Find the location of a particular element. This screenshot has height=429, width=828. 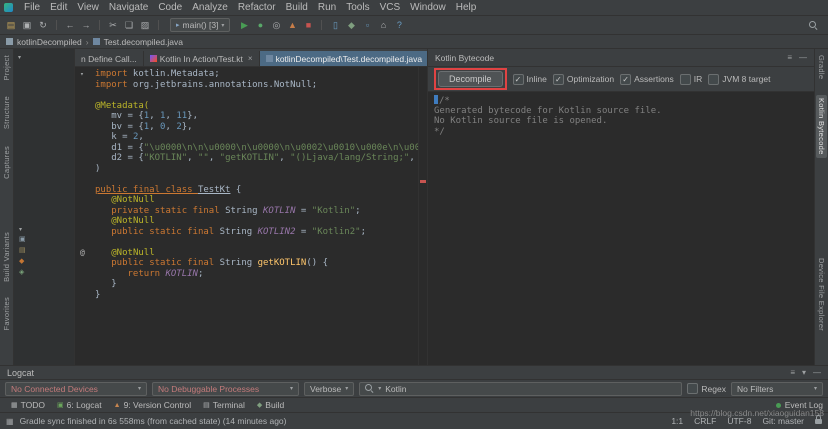

tool-button-favorites: Favorites is located at coordinates (6, 314).